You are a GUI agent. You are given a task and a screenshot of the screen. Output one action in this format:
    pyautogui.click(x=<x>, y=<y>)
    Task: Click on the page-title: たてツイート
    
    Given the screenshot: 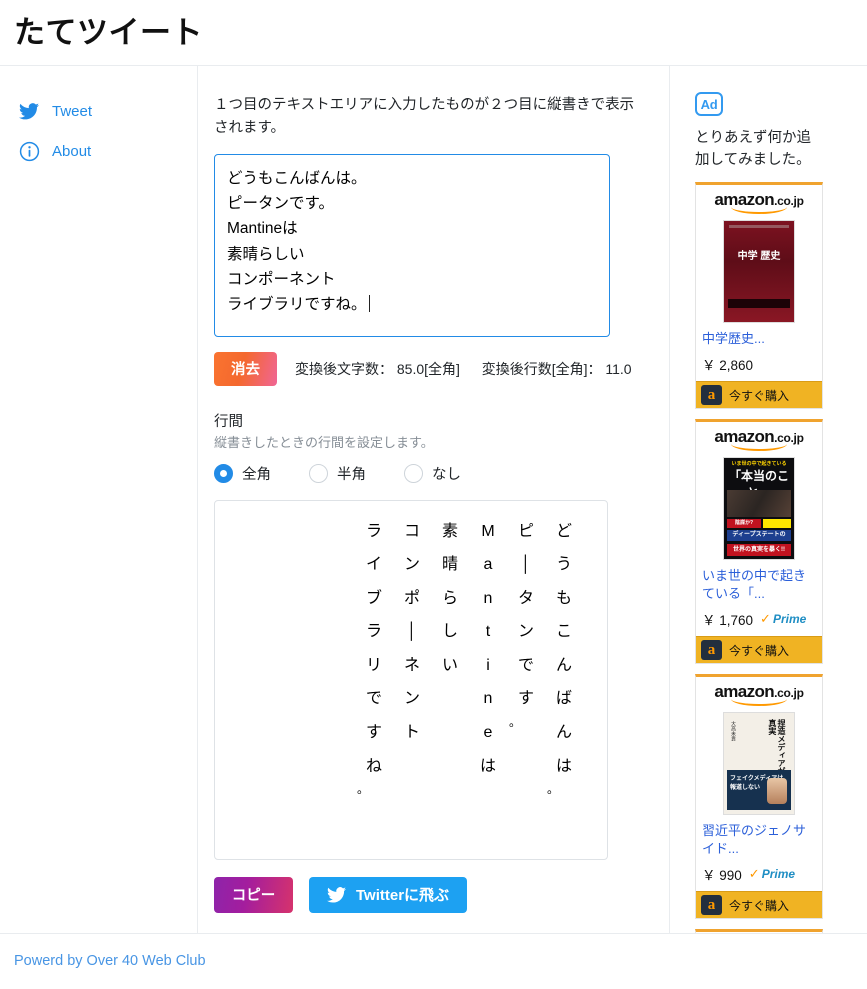 What is the action you would take?
    pyautogui.click(x=108, y=32)
    